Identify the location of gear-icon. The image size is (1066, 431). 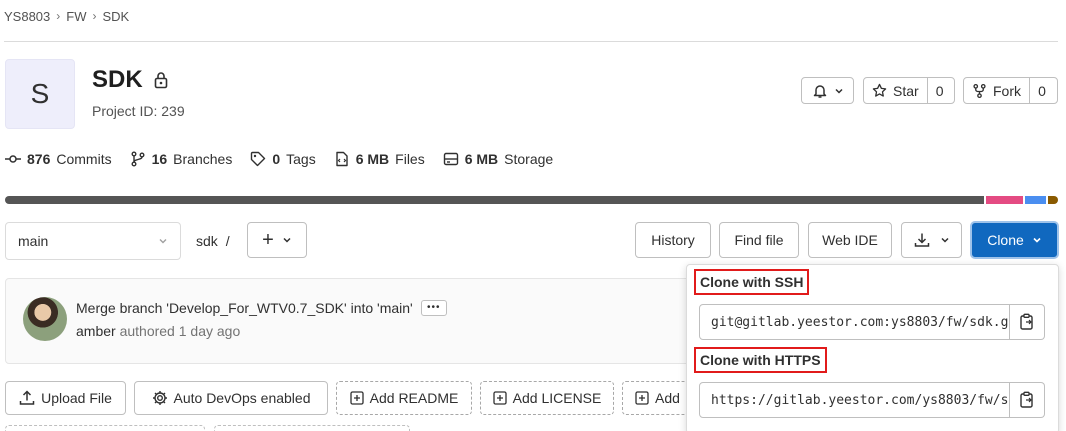
(159, 398).